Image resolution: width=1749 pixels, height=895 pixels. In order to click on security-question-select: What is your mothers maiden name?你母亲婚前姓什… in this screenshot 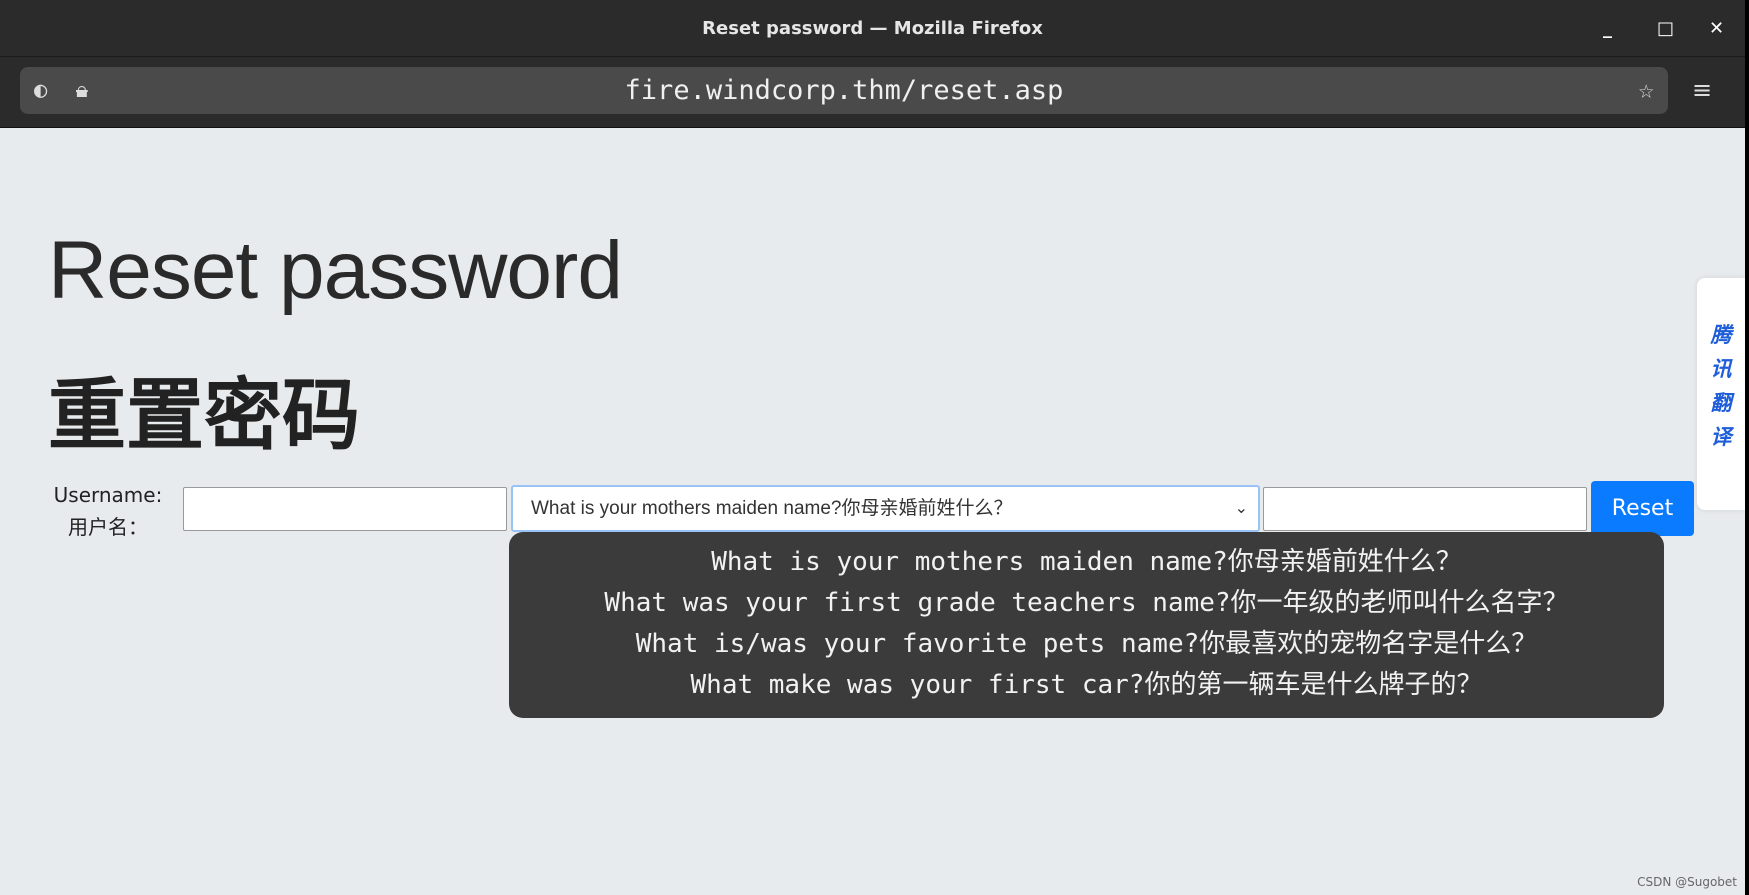, I will do `click(885, 508)`.